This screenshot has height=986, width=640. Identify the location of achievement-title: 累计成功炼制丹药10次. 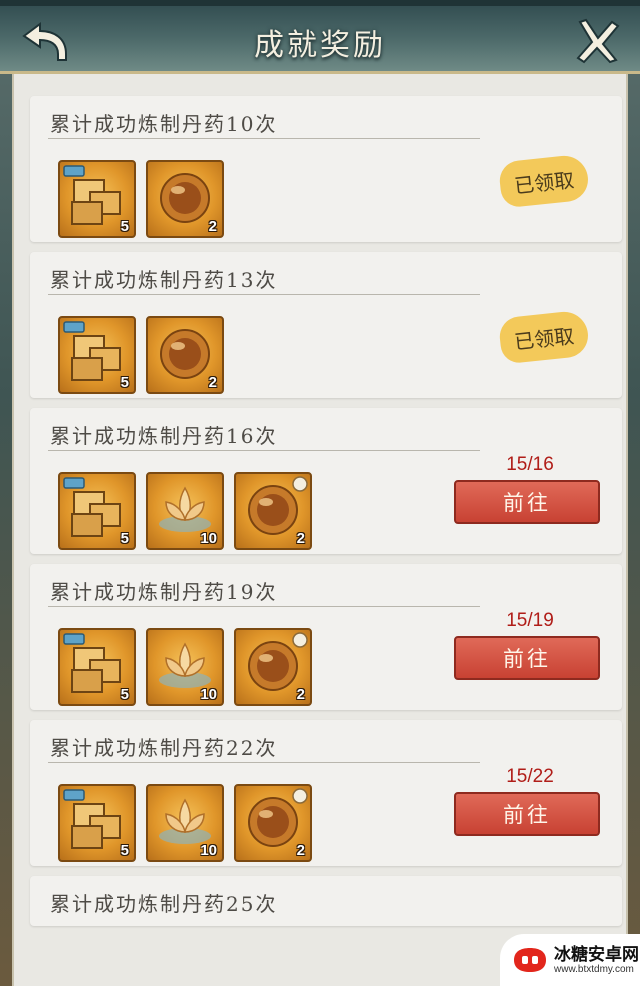
(164, 124).